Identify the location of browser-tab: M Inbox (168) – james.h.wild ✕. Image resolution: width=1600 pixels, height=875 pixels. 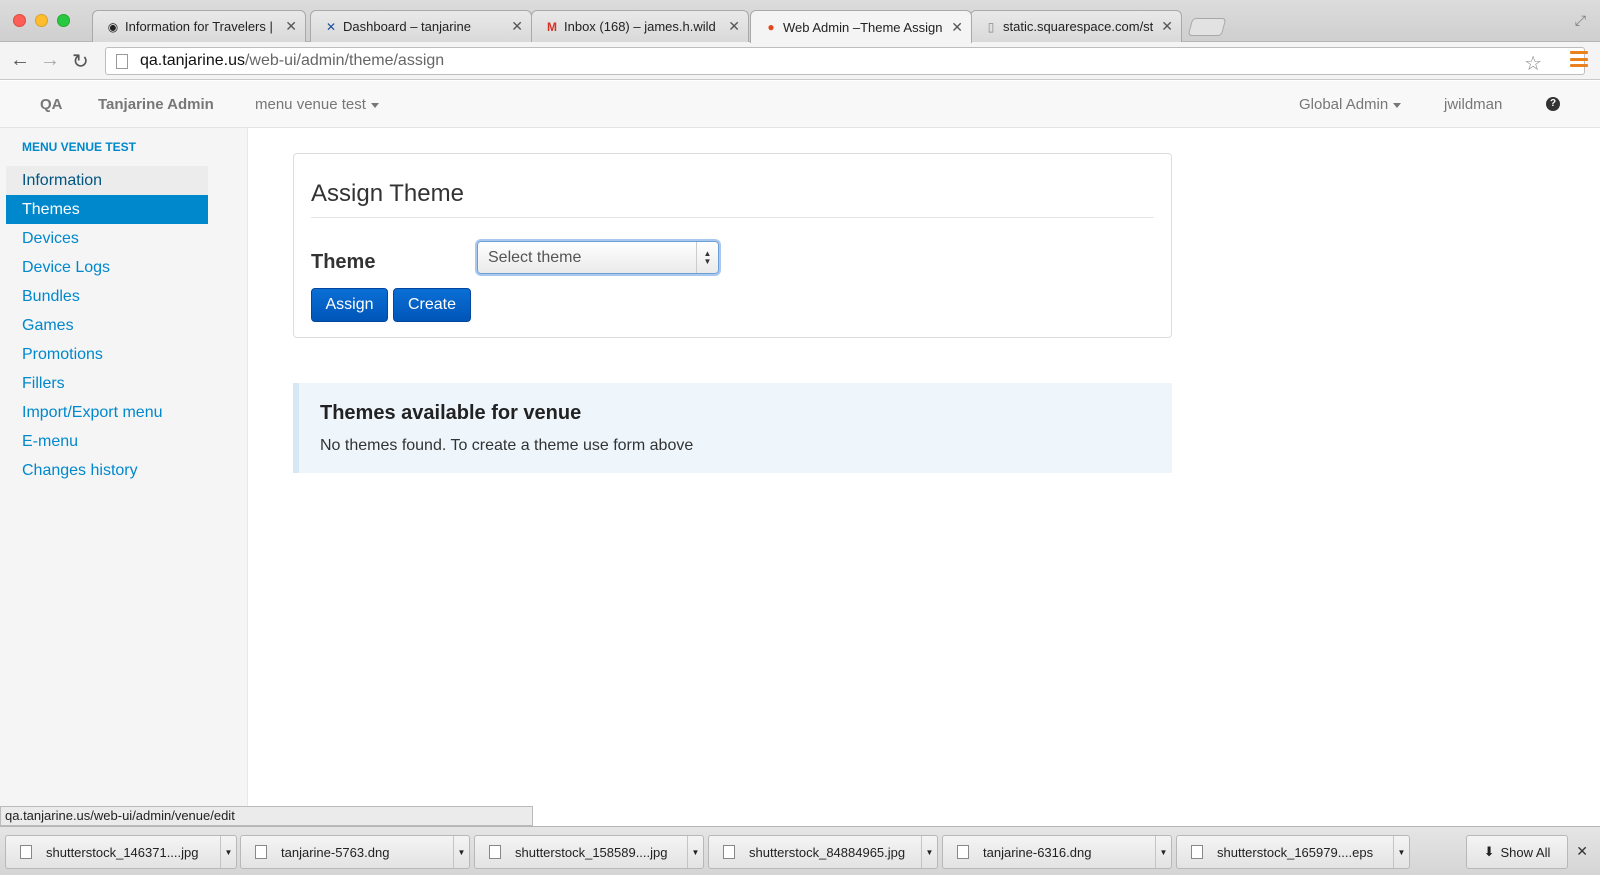
(640, 26).